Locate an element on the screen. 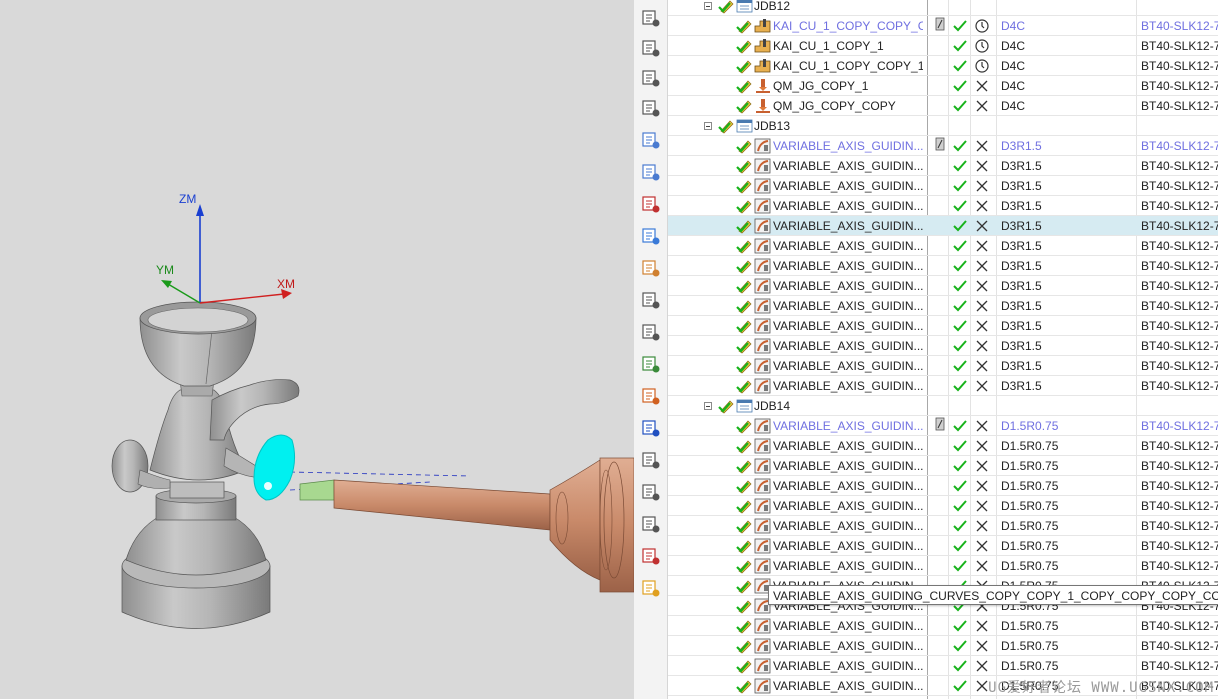 The image size is (1218, 699). geometry-view-icon is located at coordinates (651, 78).